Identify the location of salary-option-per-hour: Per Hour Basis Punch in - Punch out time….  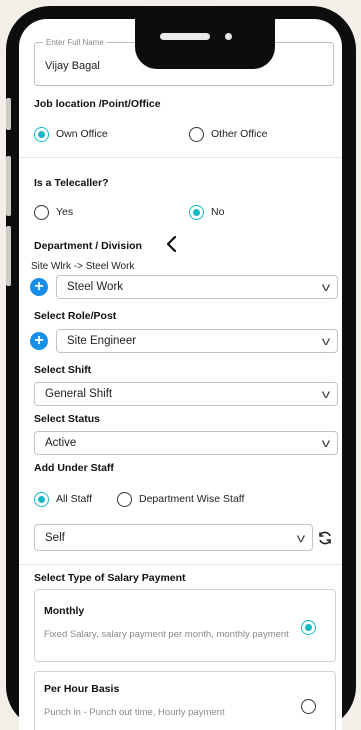
(185, 700).